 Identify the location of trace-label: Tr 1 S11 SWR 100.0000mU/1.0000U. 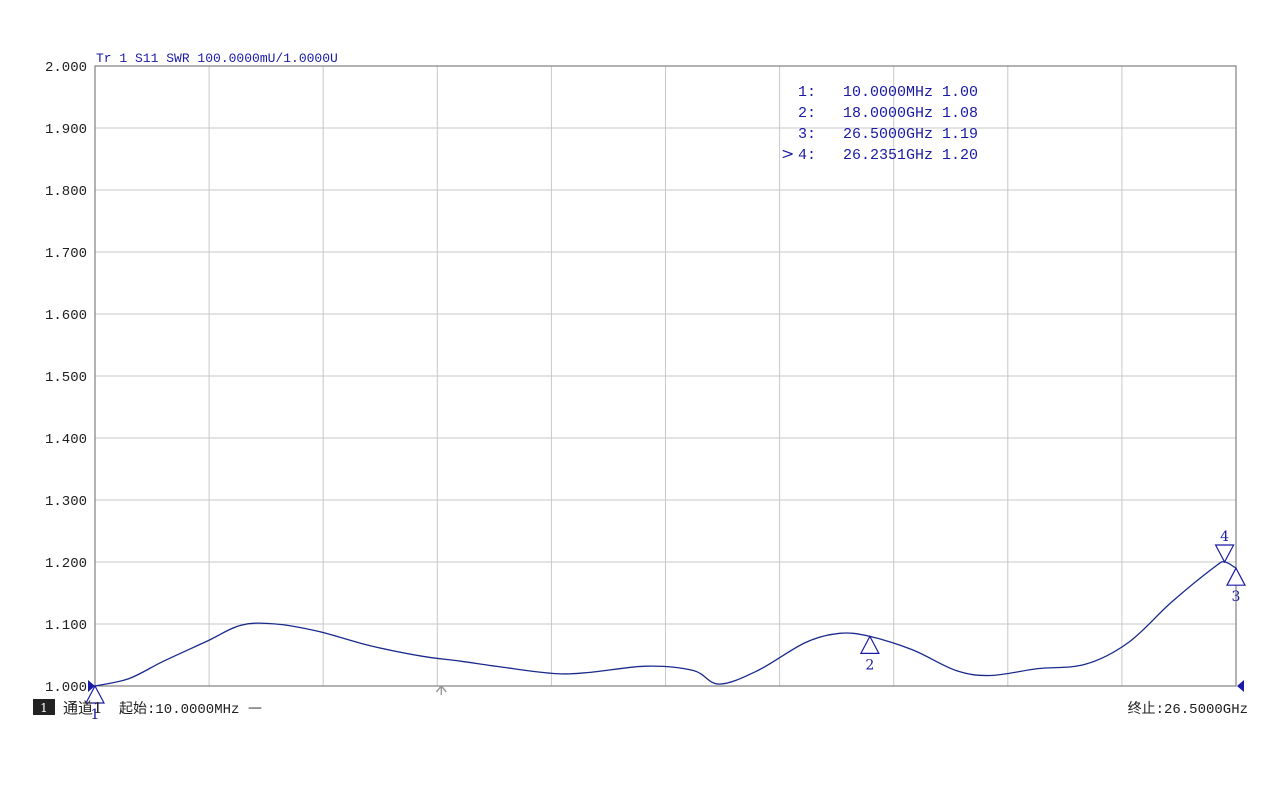
(217, 58).